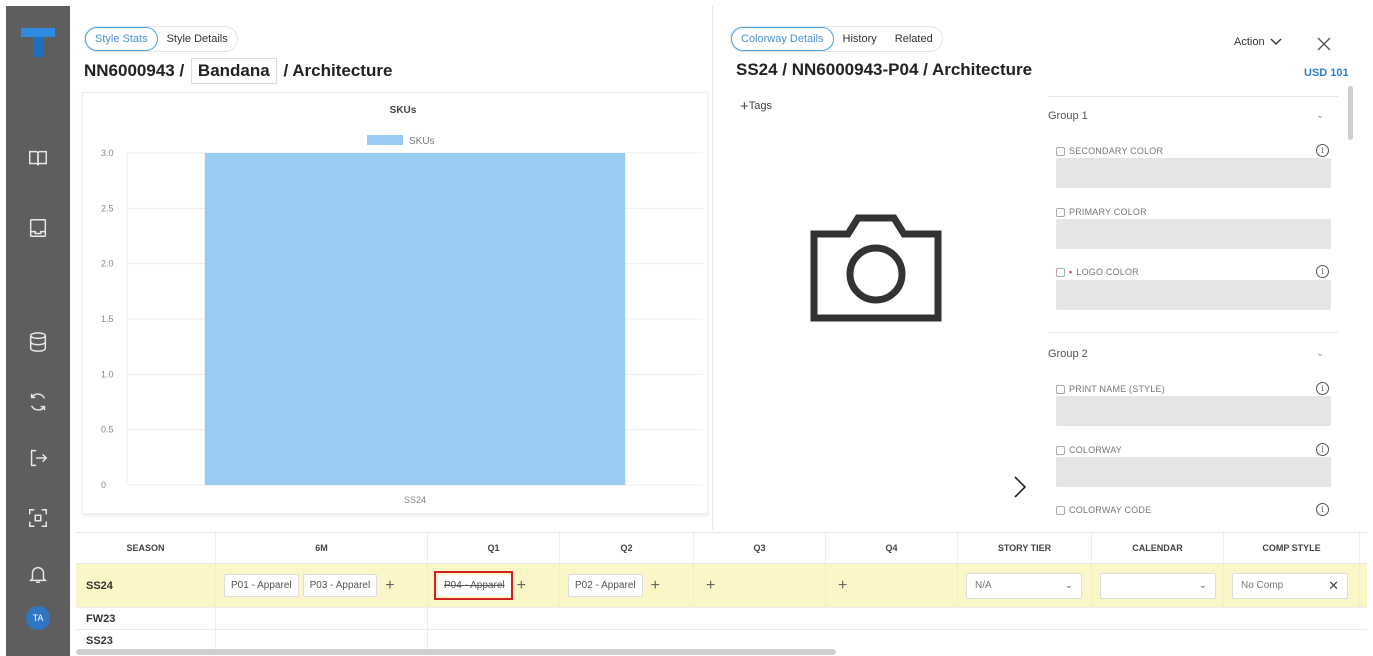 The width and height of the screenshot is (1373, 656). I want to click on comp-style-cell: No Comp ✕, so click(1292, 585).